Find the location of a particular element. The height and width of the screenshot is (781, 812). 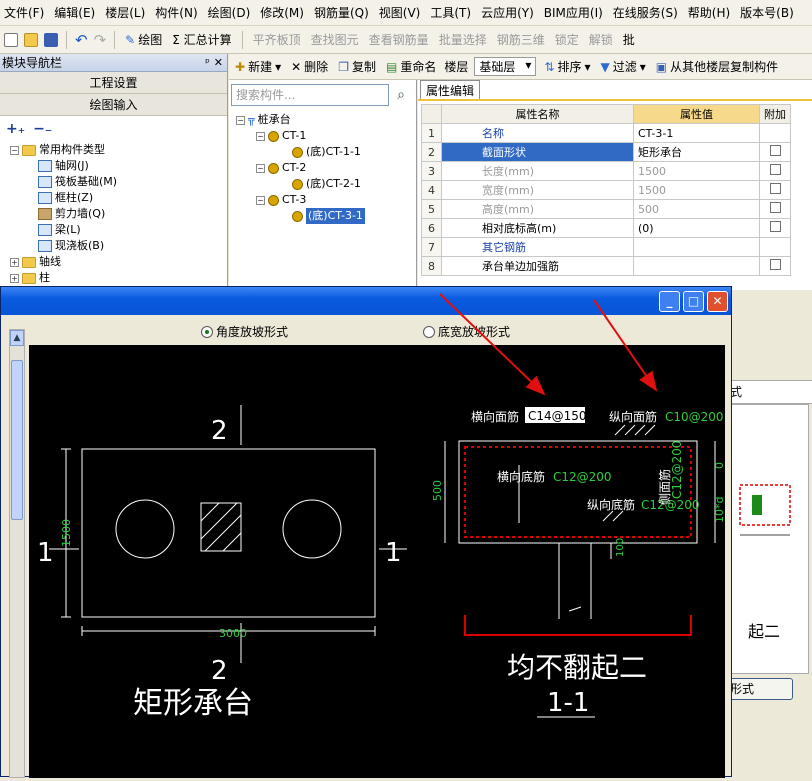

batch-select-button: 批量选择 is located at coordinates (463, 39).